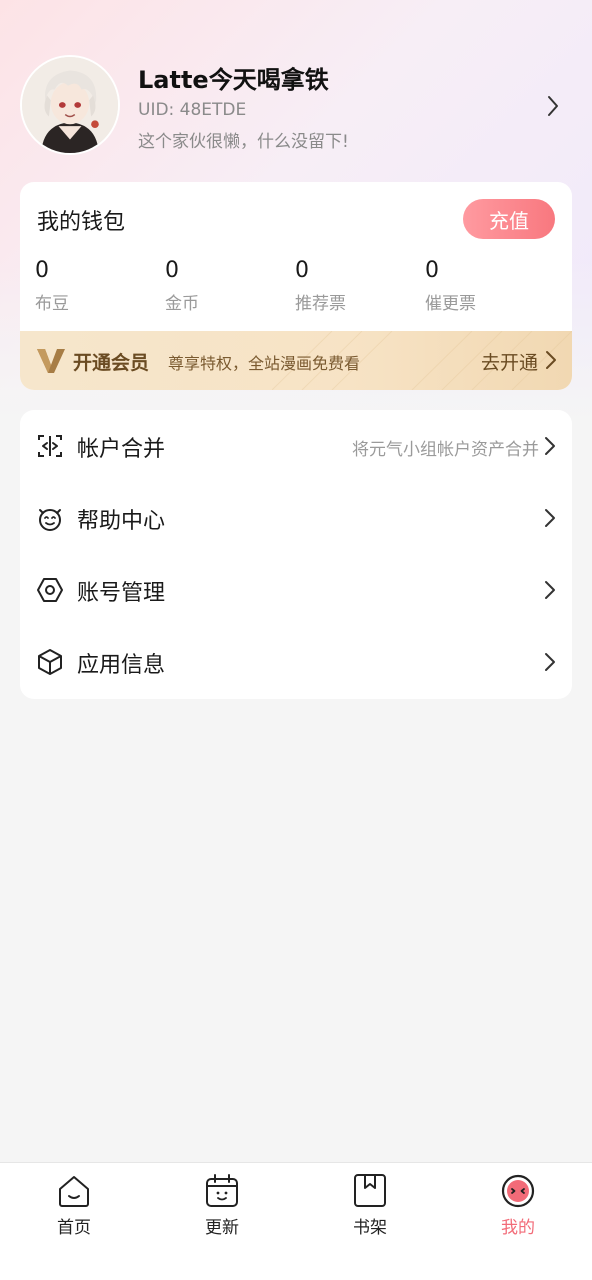 The image size is (592, 1280). Describe the element at coordinates (74, 1208) in the screenshot. I see `tab-home: 首页` at that location.